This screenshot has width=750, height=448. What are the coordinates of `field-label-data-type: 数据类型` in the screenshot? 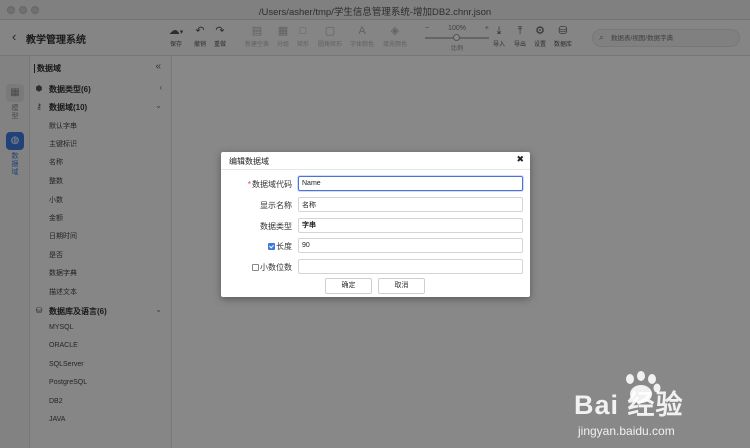 It's located at (276, 226).